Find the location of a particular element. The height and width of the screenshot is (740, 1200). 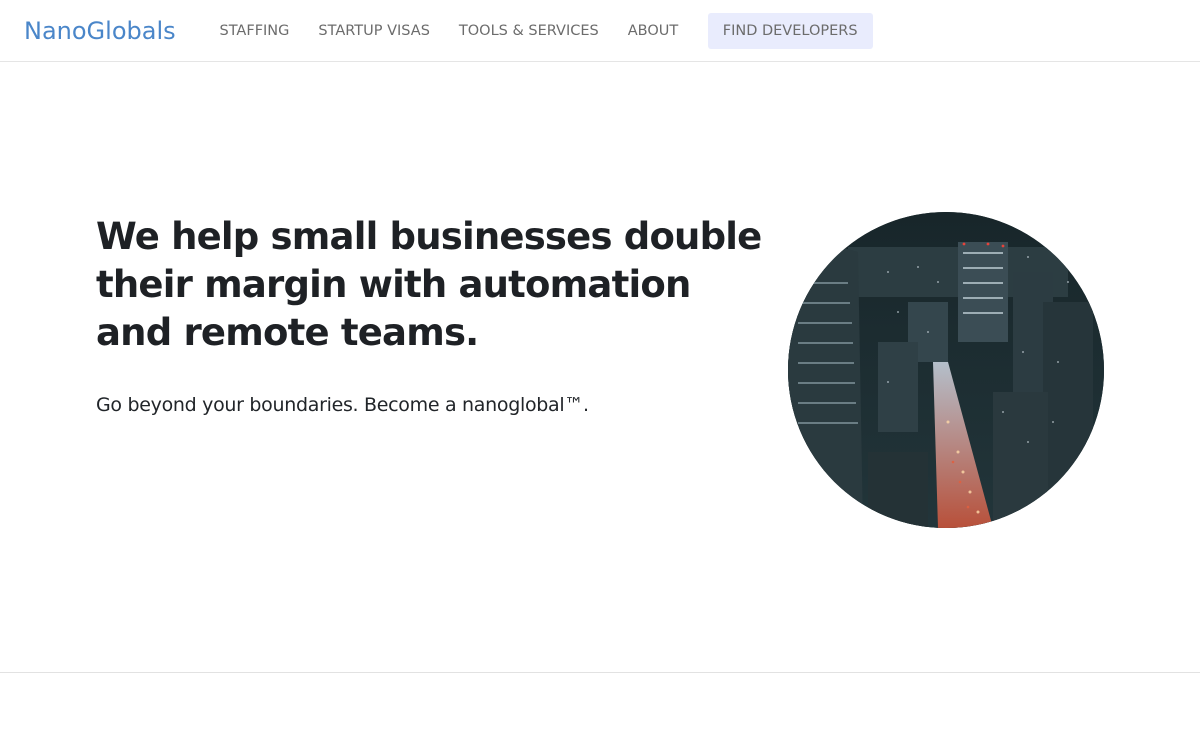

nav-item-about: ABOUT is located at coordinates (653, 31).